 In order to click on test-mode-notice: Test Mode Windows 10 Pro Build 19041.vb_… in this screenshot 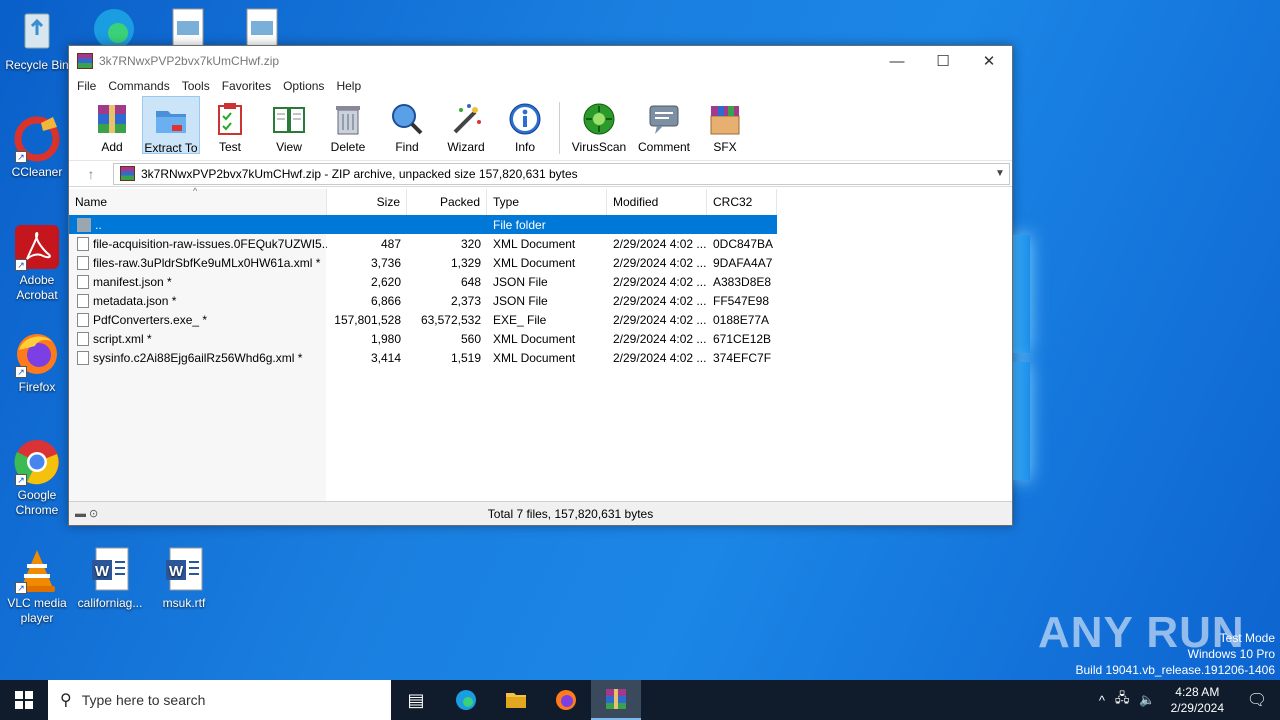, I will do `click(1175, 654)`.